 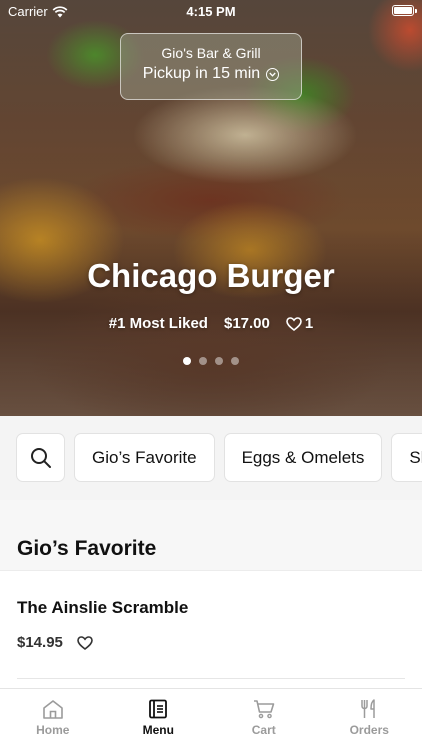 I want to click on menu-item-name: The Ainslie Scramble, so click(x=103, y=607).